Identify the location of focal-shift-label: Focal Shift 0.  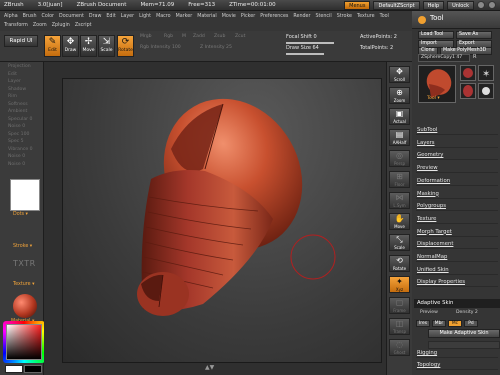
(301, 37).